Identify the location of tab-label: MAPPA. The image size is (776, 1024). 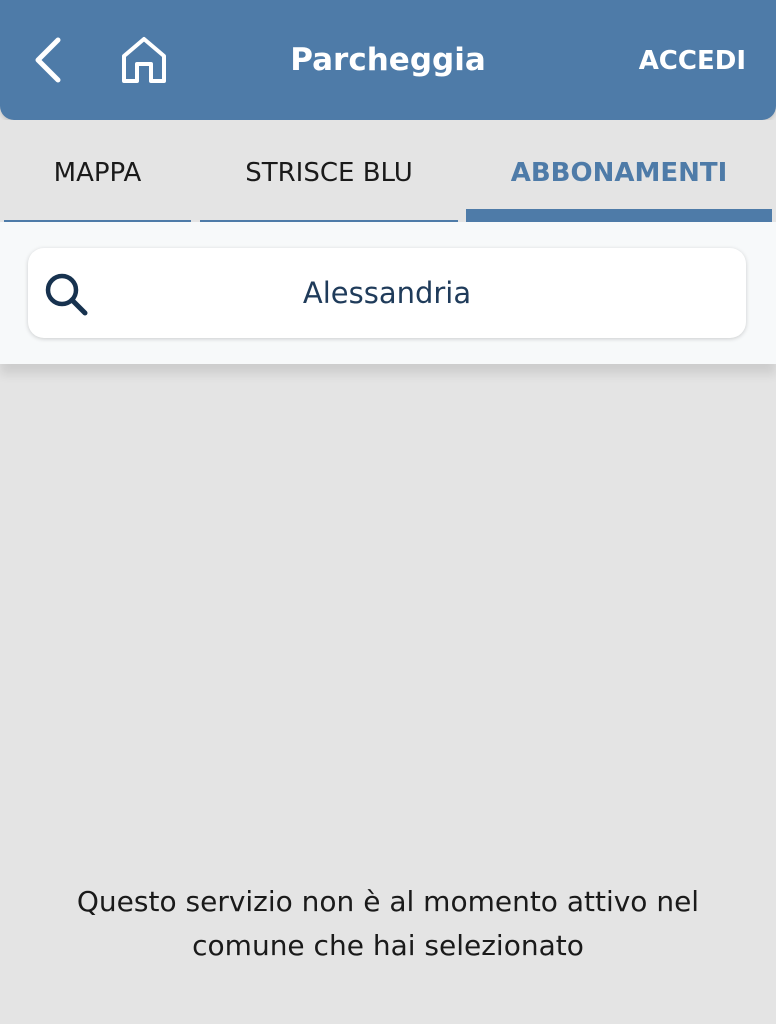
(97, 173).